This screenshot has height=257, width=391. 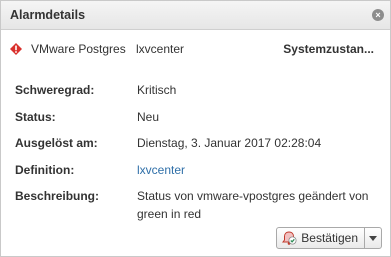 I want to click on dialog-title: Alarmdetails, so click(x=48, y=15).